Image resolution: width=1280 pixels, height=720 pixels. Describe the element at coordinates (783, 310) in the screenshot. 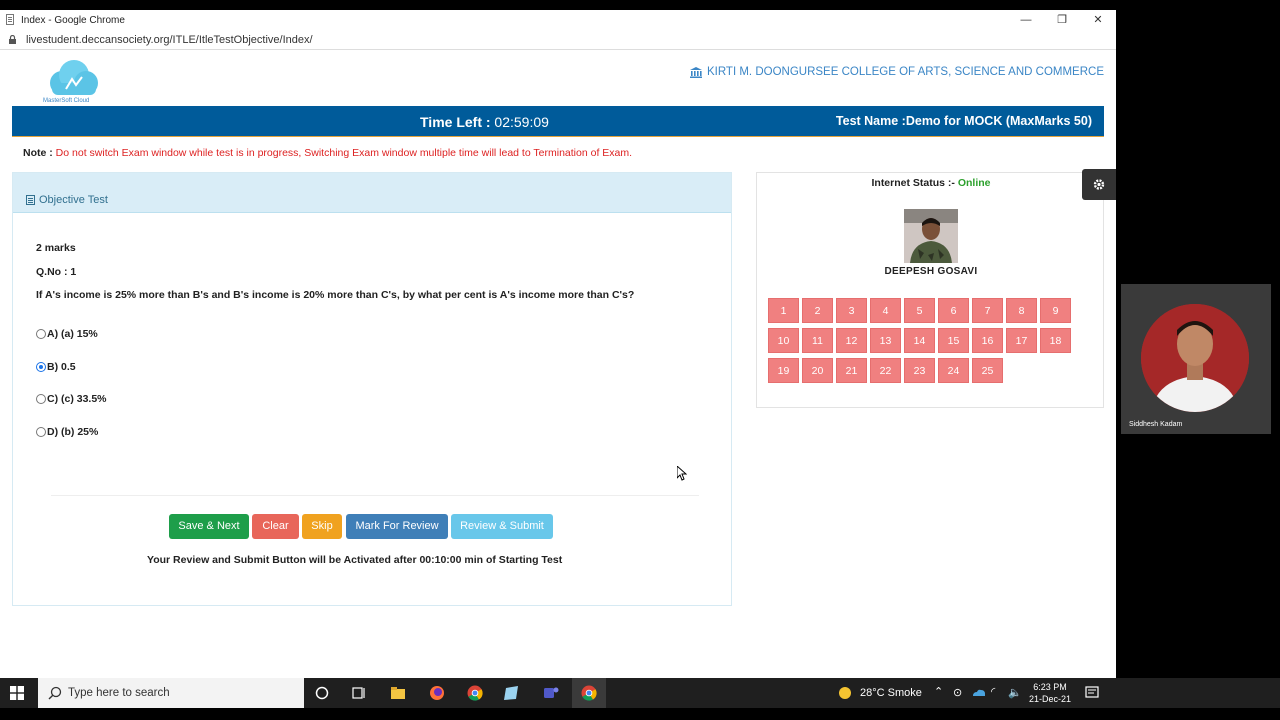

I see `question-nav-button: 1` at that location.